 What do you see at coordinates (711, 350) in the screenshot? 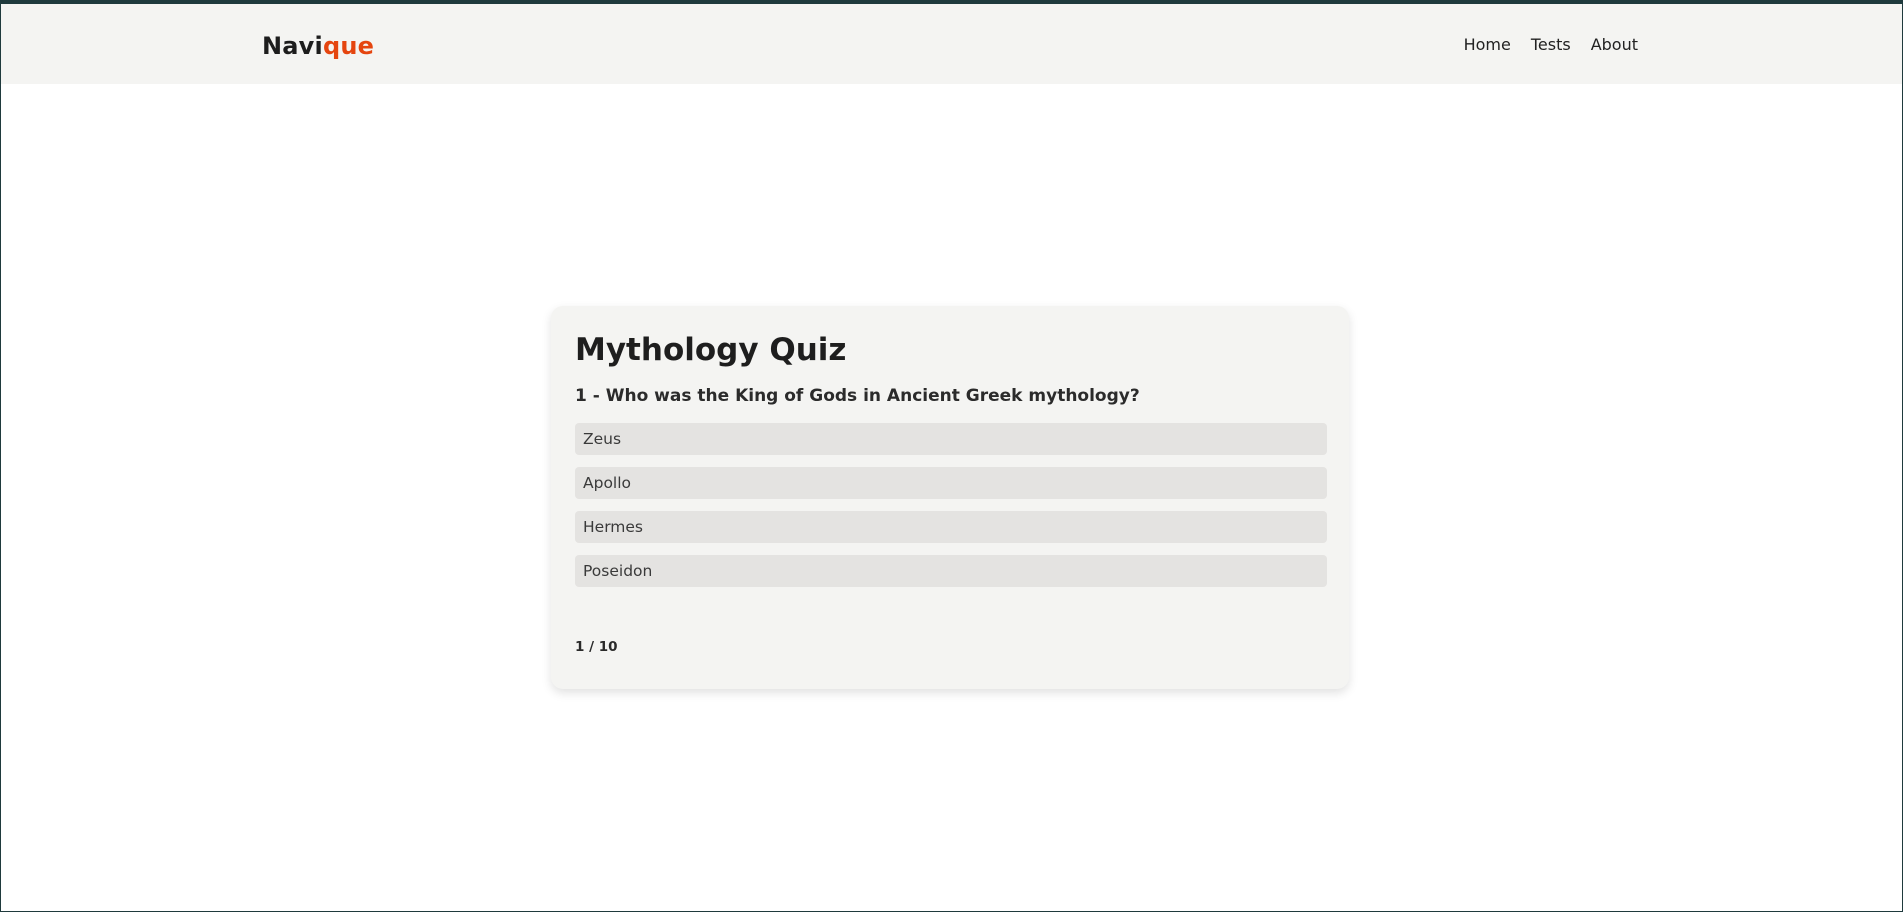
I see `quiz-title: Mythology Quiz` at bounding box center [711, 350].